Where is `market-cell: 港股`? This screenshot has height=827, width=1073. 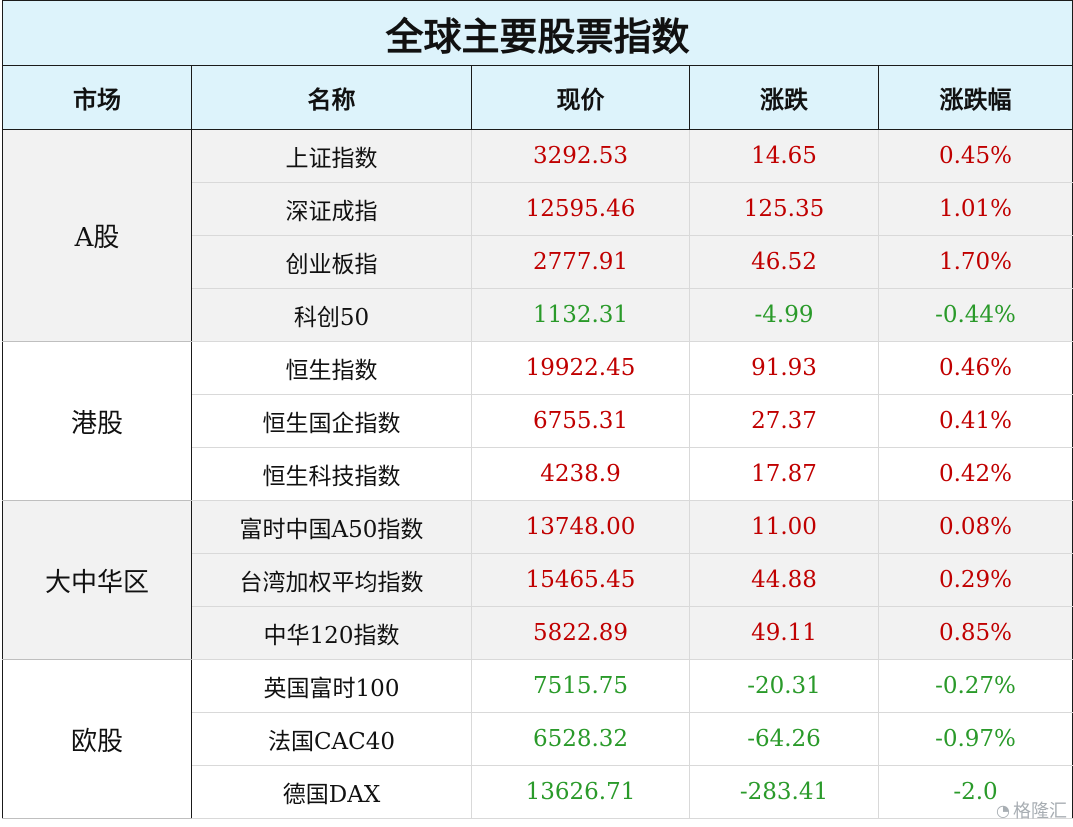 market-cell: 港股 is located at coordinates (97, 421).